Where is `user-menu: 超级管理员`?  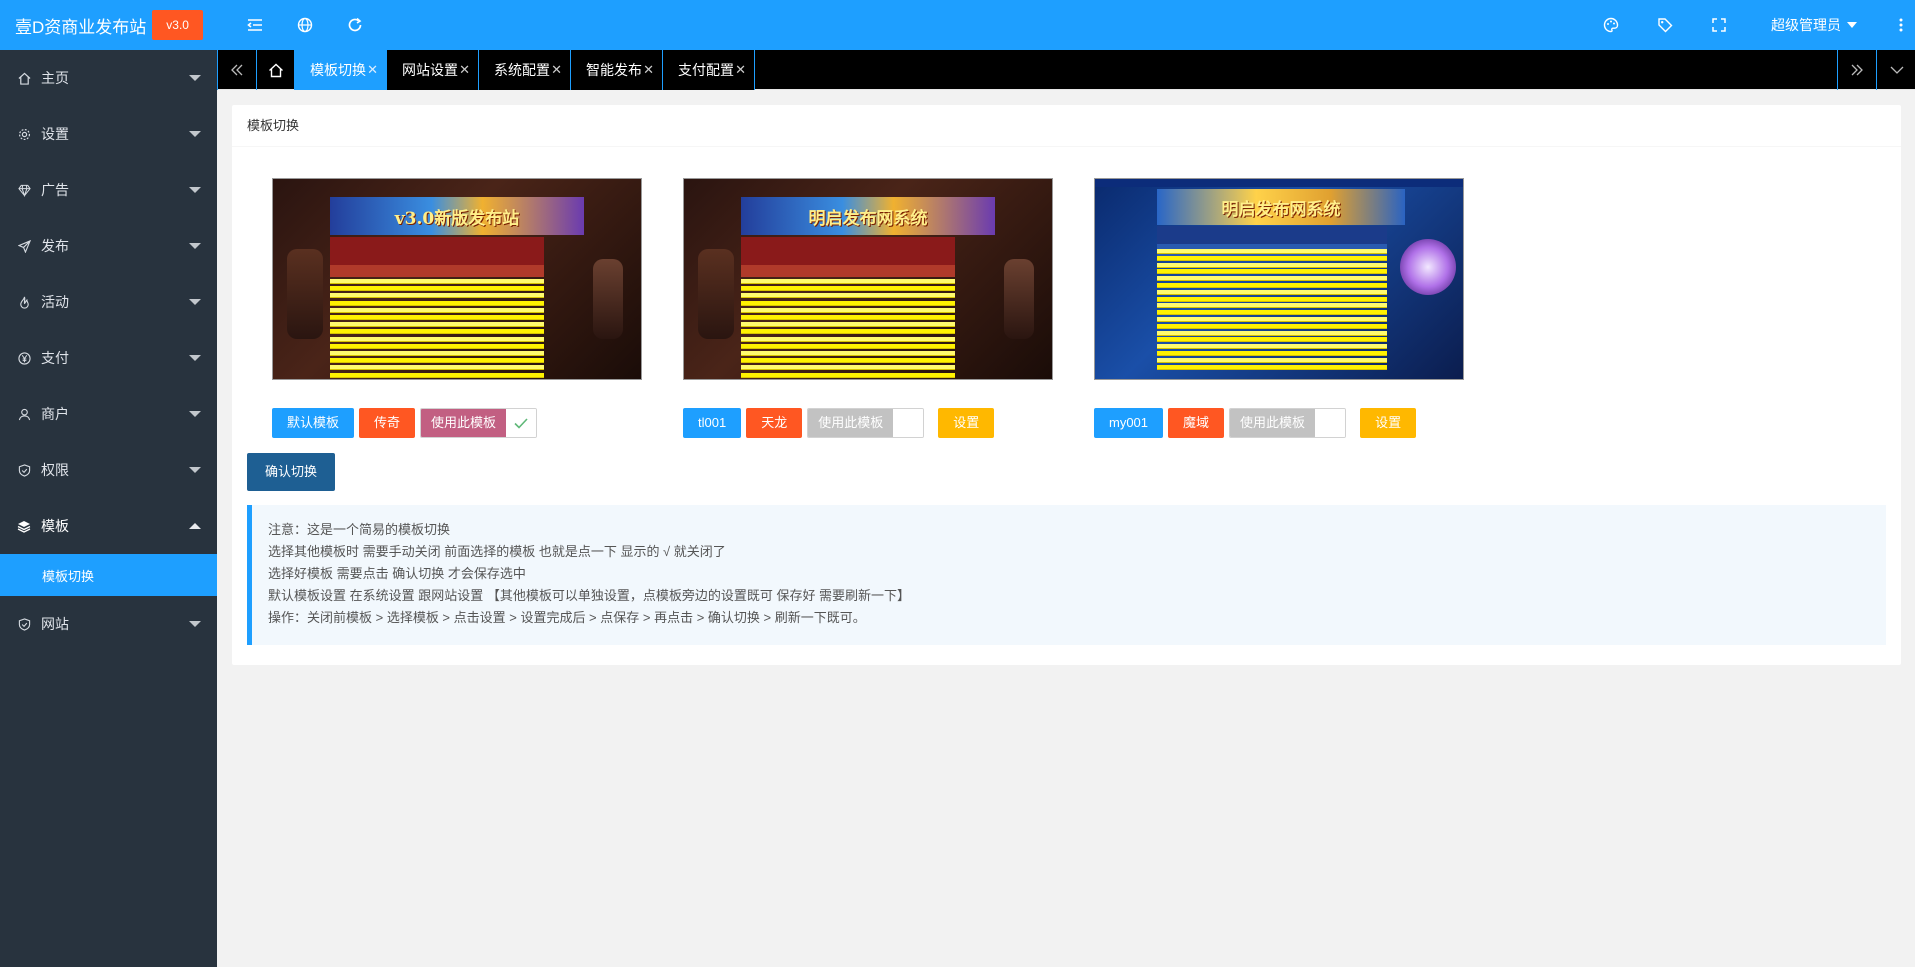 user-menu: 超级管理员 is located at coordinates (1814, 25).